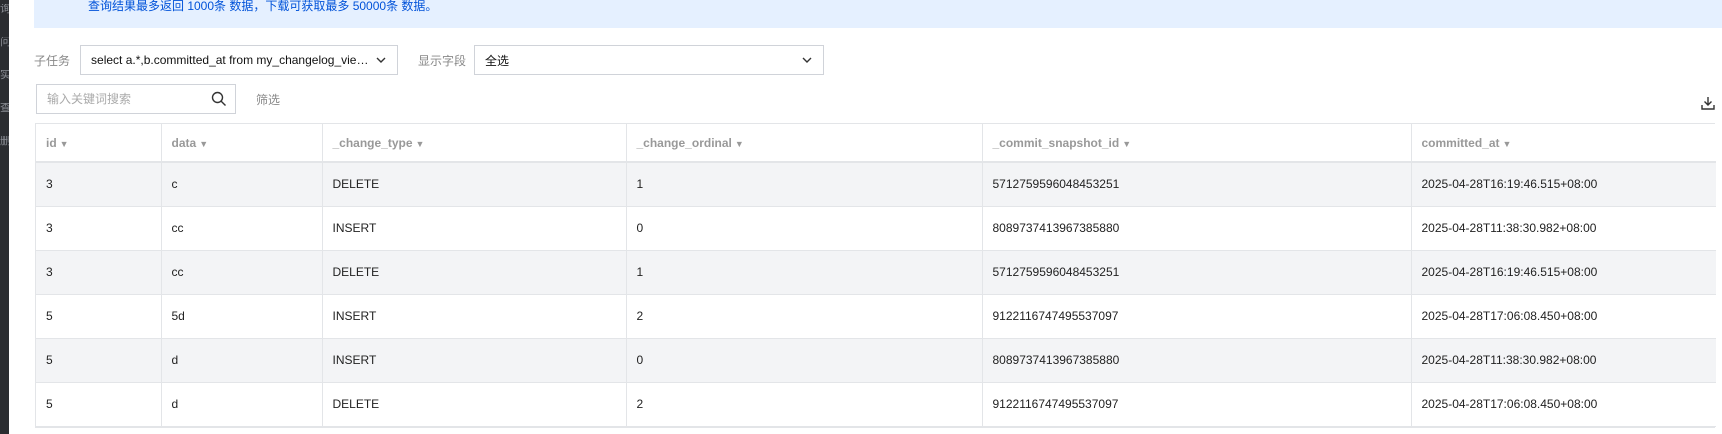 This screenshot has height=434, width=1722. What do you see at coordinates (4, 141) in the screenshot?
I see `sidebar-char: 删` at bounding box center [4, 141].